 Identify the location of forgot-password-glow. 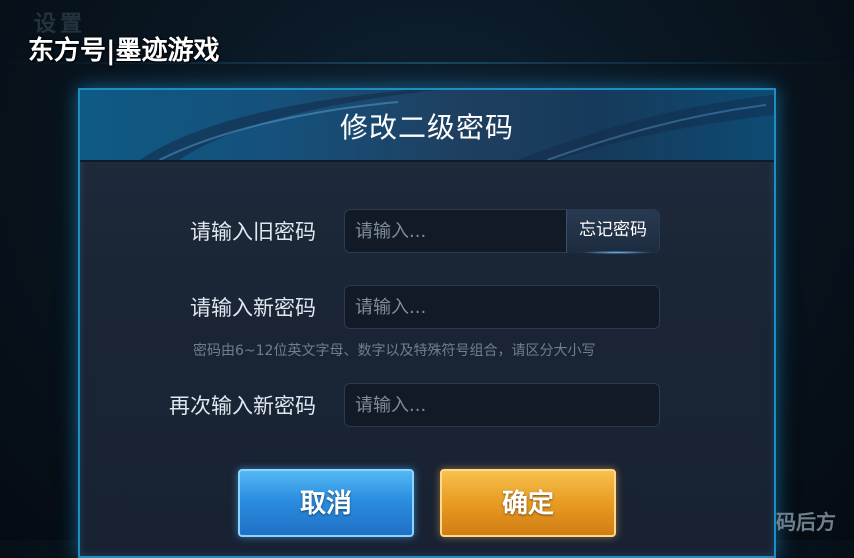
(617, 252).